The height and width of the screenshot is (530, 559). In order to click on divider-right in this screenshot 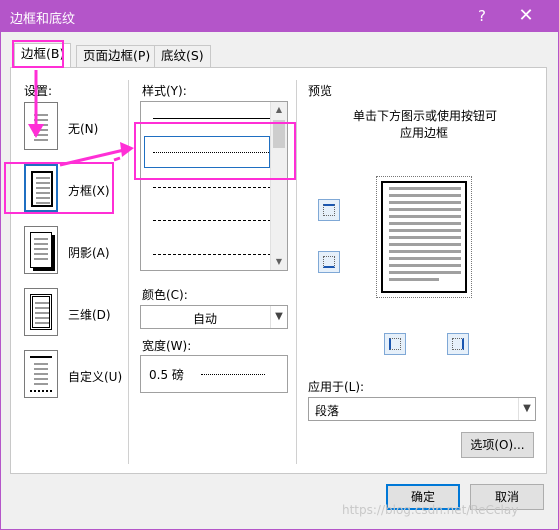, I will do `click(296, 272)`.